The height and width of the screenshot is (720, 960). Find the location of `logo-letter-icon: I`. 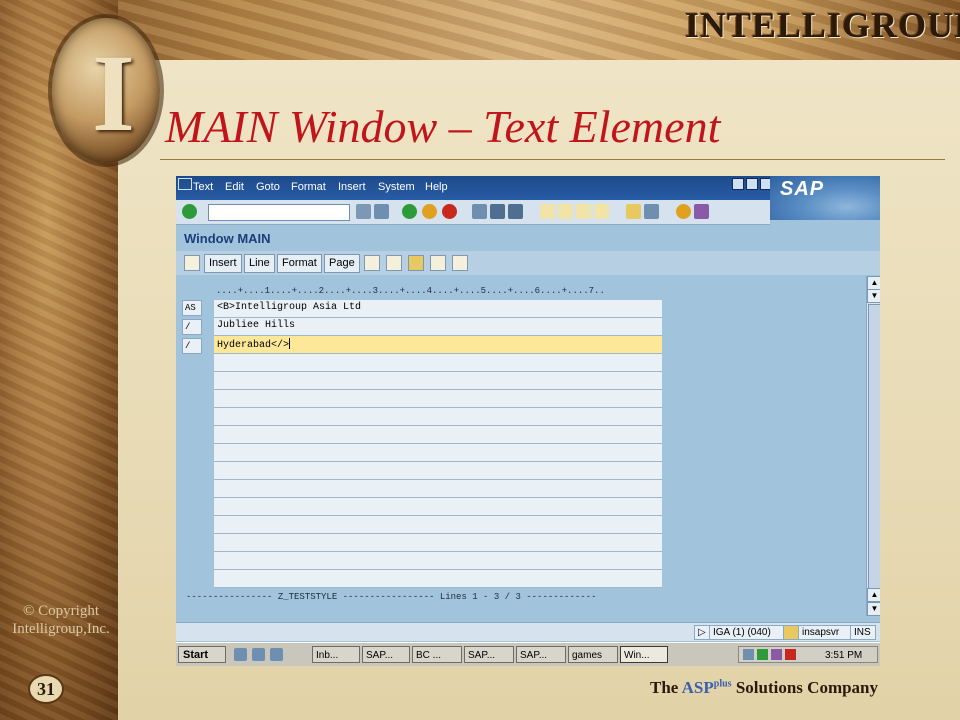

logo-letter-icon: I is located at coordinates (113, 93).